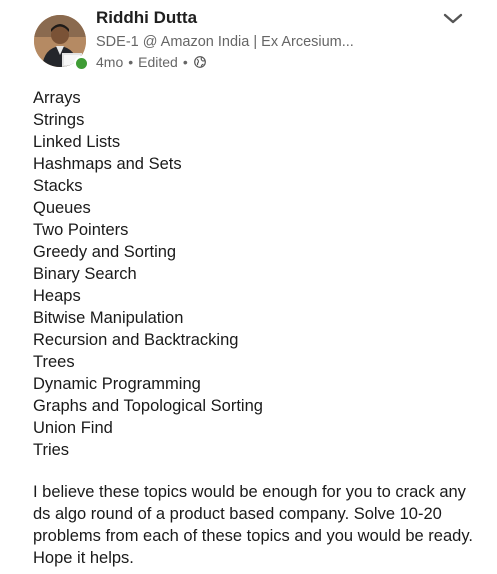 The width and height of the screenshot is (497, 574). Describe the element at coordinates (110, 62) in the screenshot. I see `post-time: 4mo` at that location.